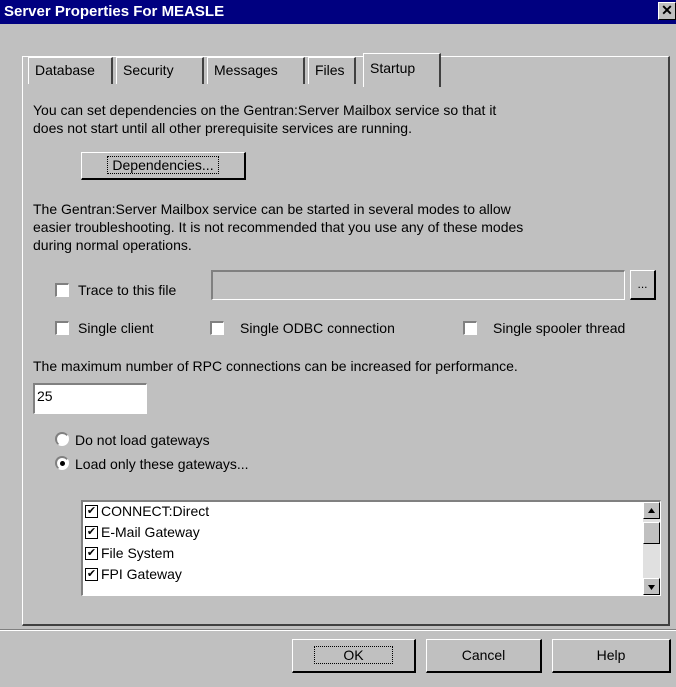 The height and width of the screenshot is (687, 676). I want to click on close-icon: ✕, so click(667, 11).